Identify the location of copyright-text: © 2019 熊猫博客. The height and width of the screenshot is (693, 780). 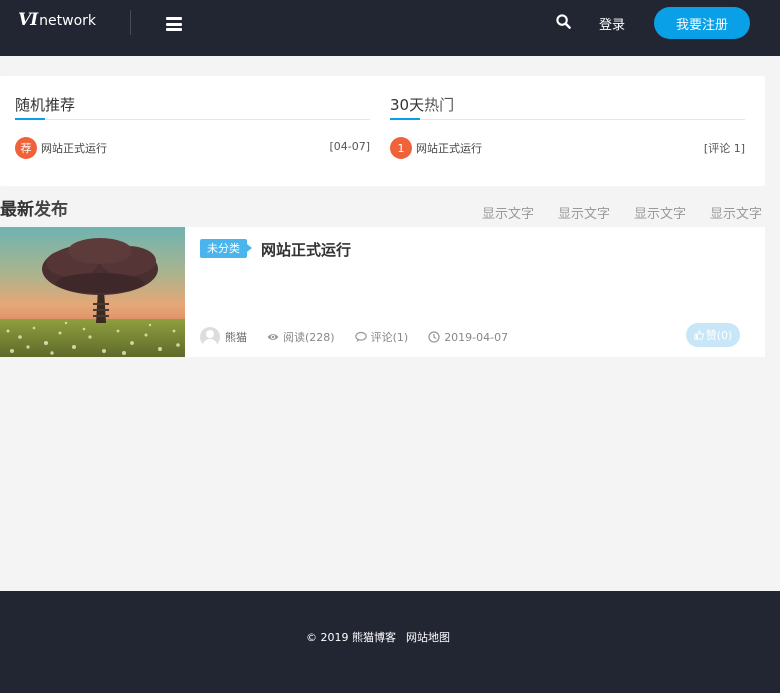
(351, 637).